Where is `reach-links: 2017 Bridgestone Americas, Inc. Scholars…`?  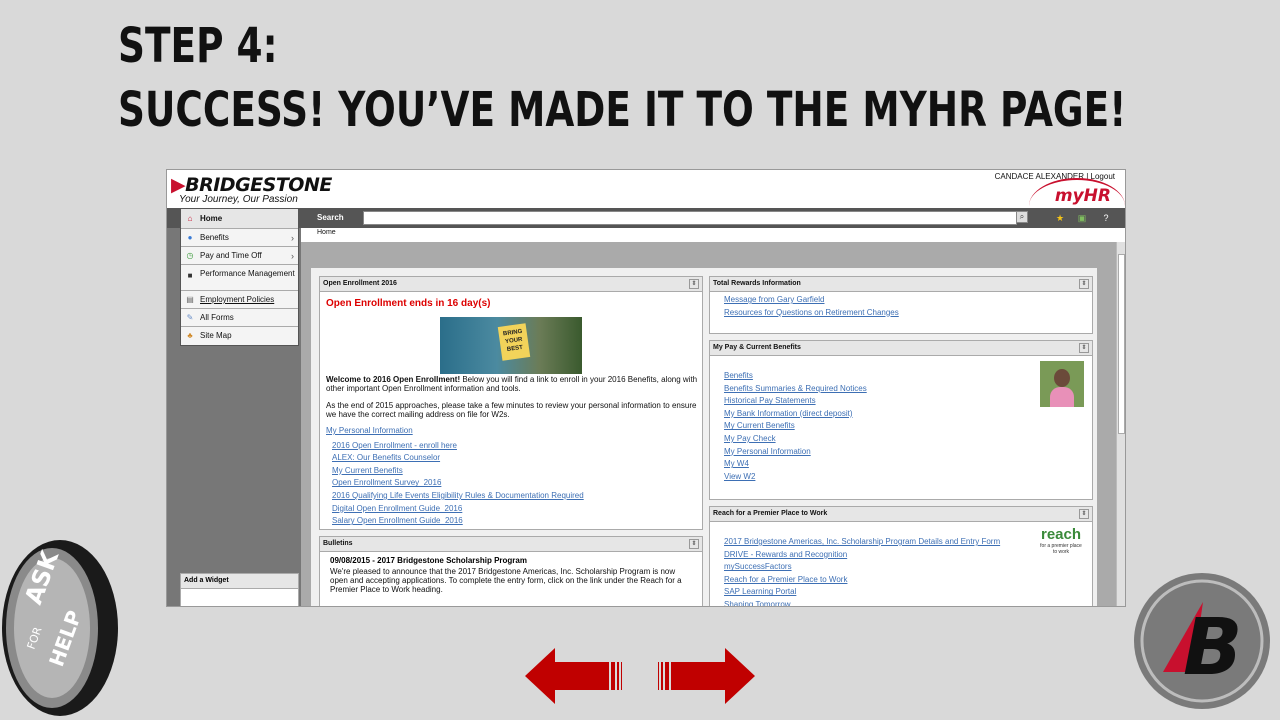 reach-links: 2017 Bridgestone Americas, Inc. Scholars… is located at coordinates (908, 571).